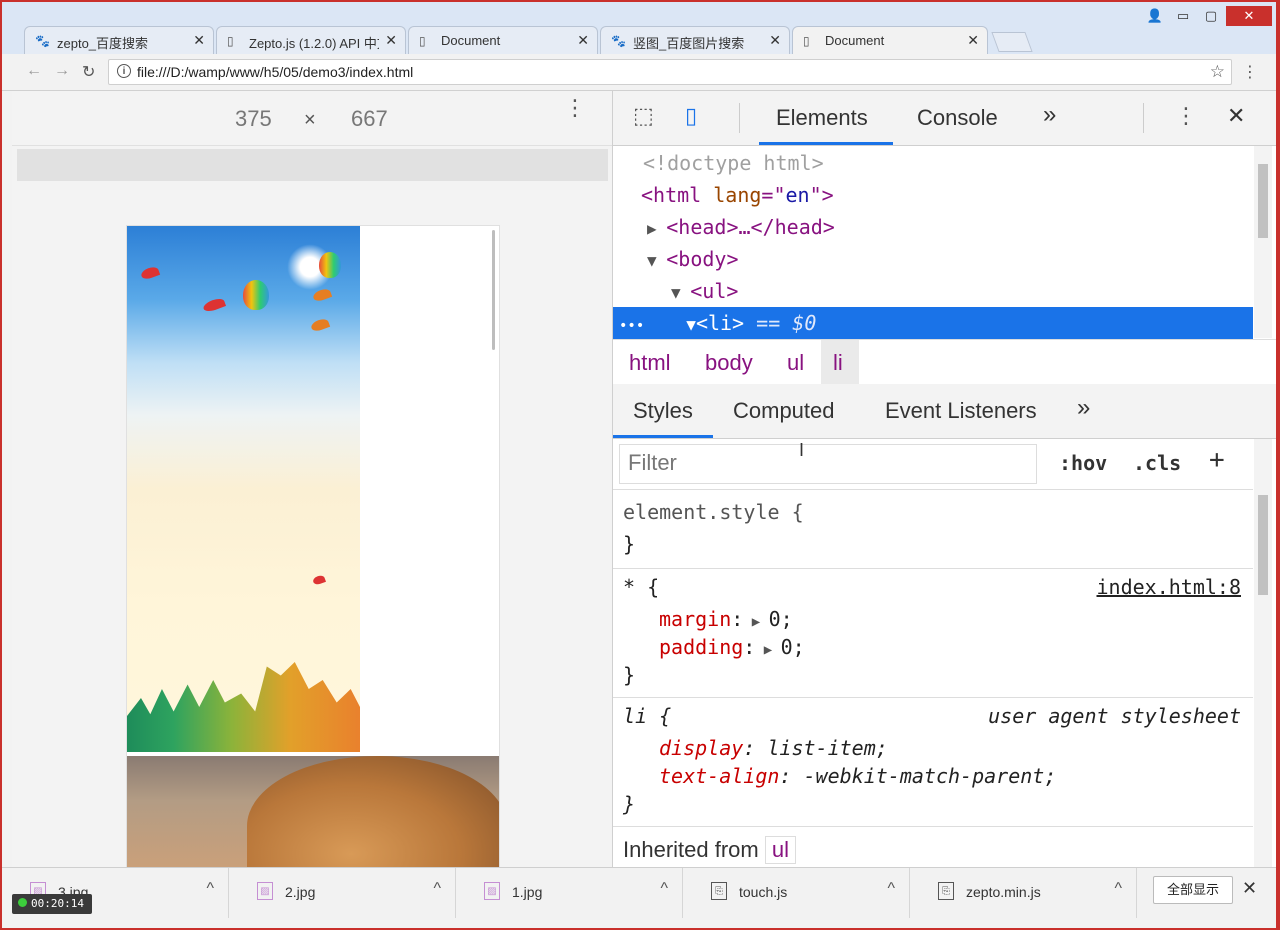 The image size is (1280, 930). Describe the element at coordinates (493, 290) in the screenshot. I see `viewport-scrollbar` at that location.